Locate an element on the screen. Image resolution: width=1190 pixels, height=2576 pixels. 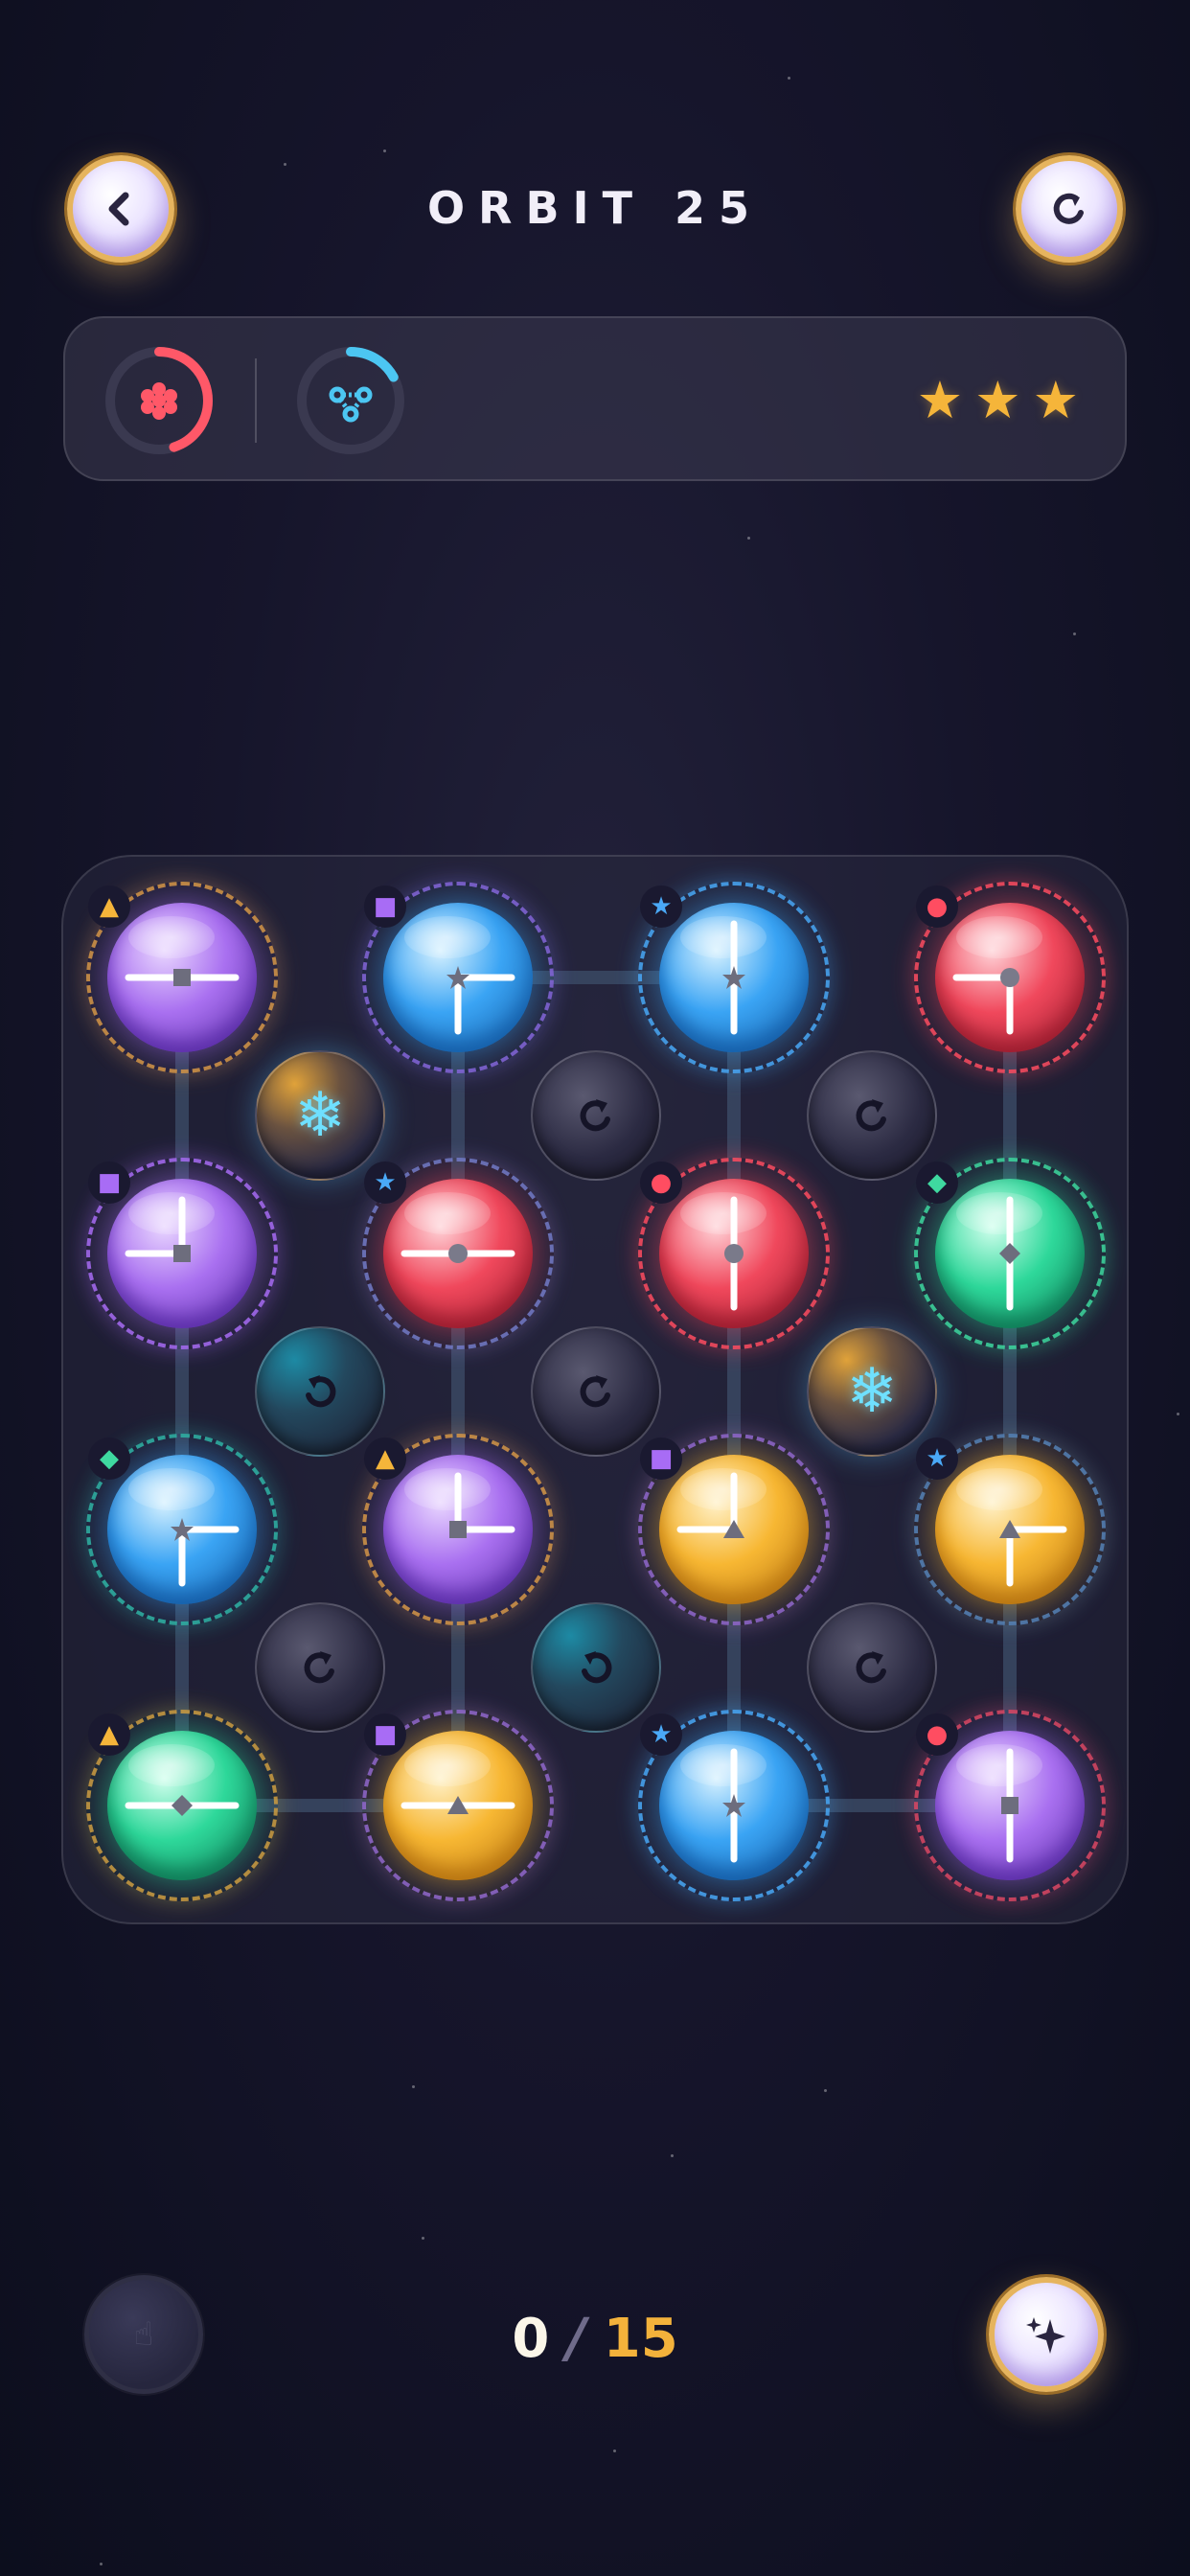
magic-button is located at coordinates (1046, 2334).